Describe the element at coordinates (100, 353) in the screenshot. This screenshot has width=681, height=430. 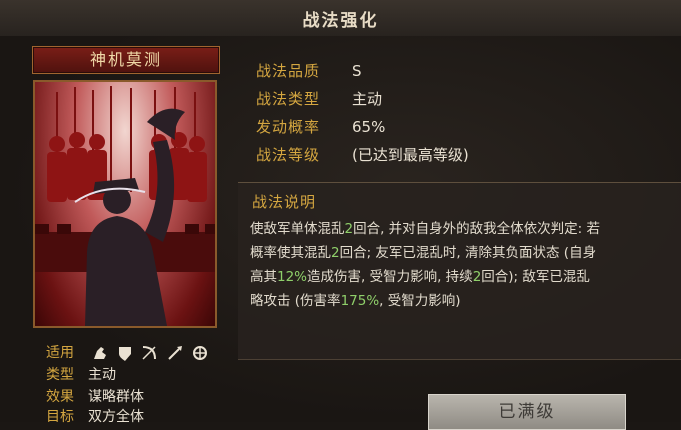
I see `cavalry-icon` at that location.